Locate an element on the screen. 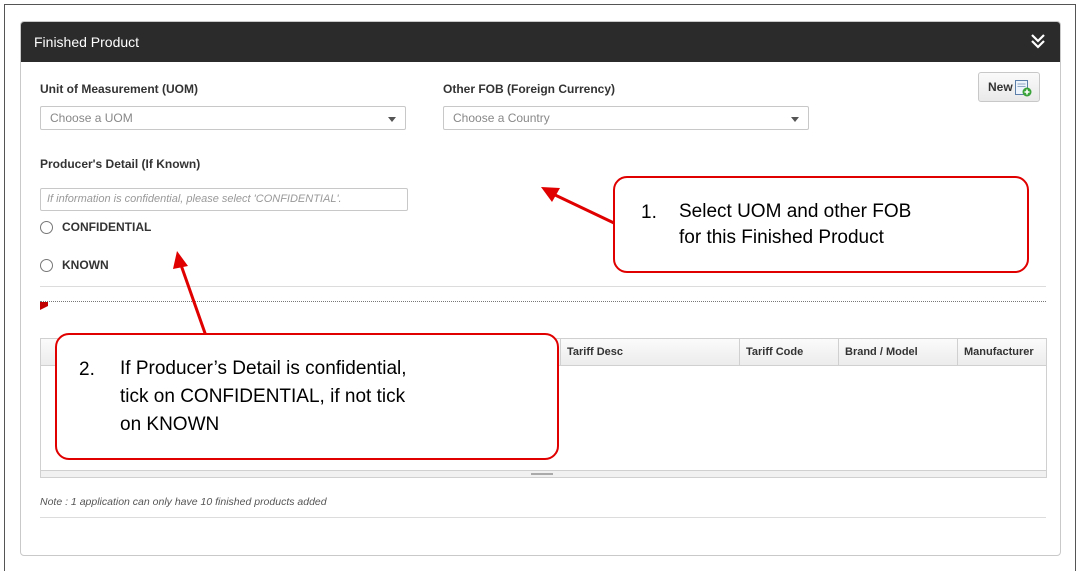 The image size is (1078, 573). table-resize-bar is located at coordinates (543, 473).